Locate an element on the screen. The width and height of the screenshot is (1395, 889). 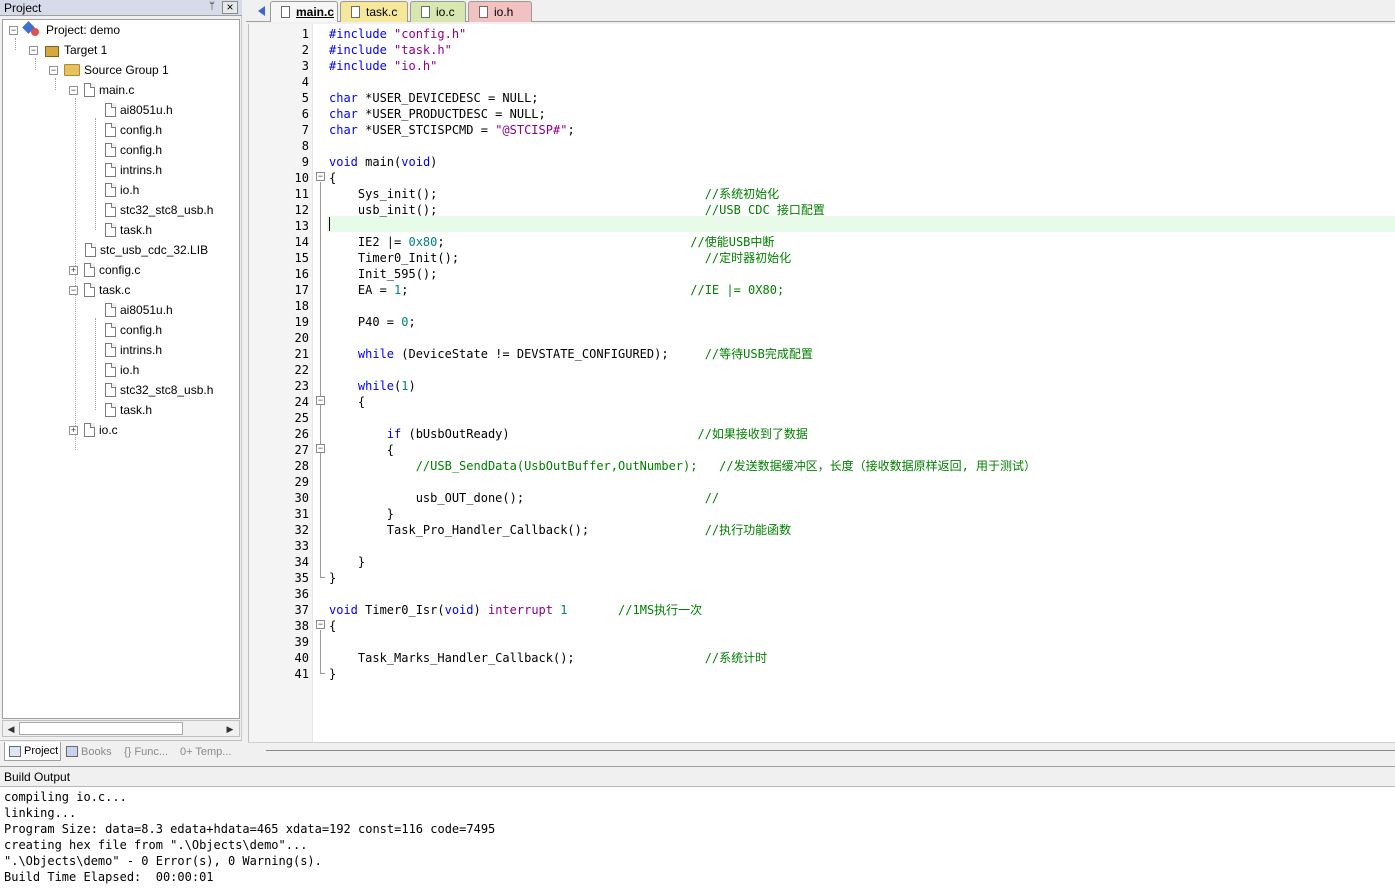
code-line: Init_595(); is located at coordinates (383, 274).